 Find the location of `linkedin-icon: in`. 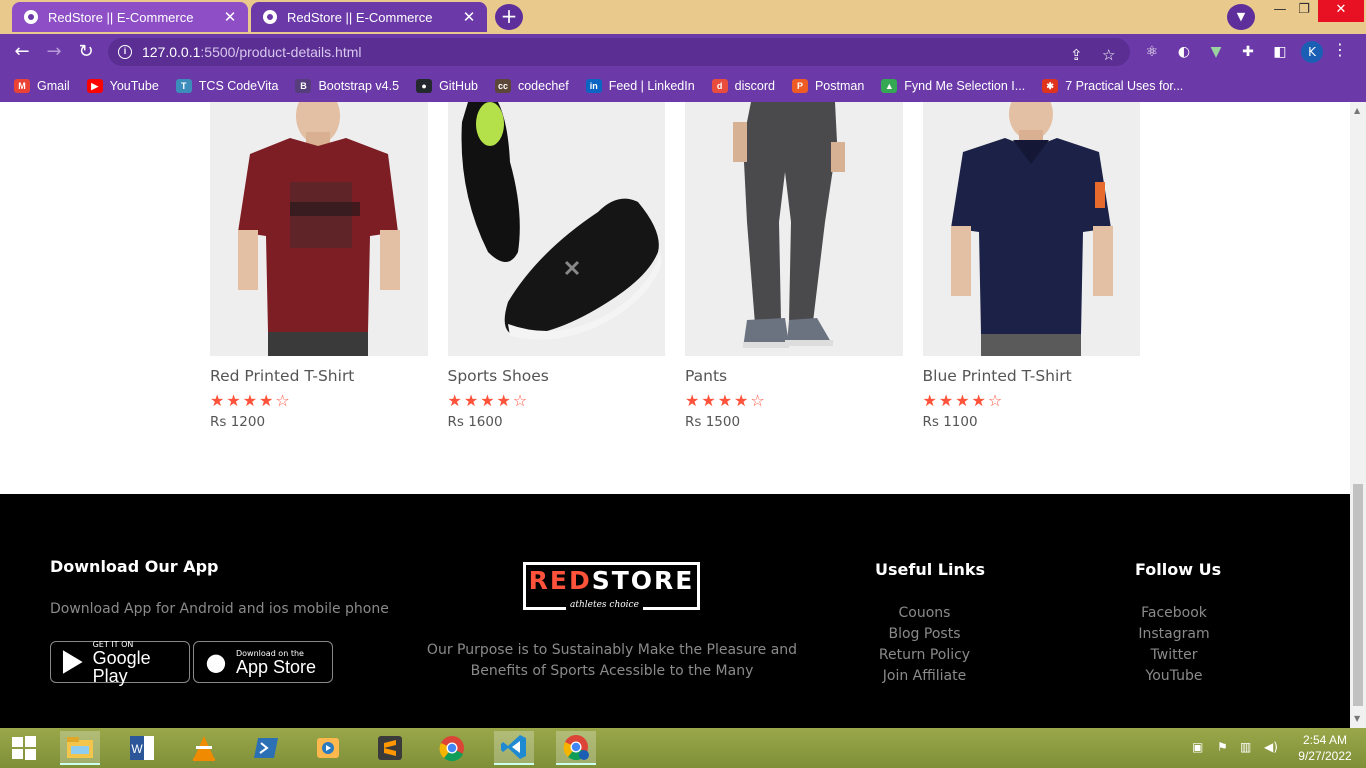

linkedin-icon: in is located at coordinates (593, 86).